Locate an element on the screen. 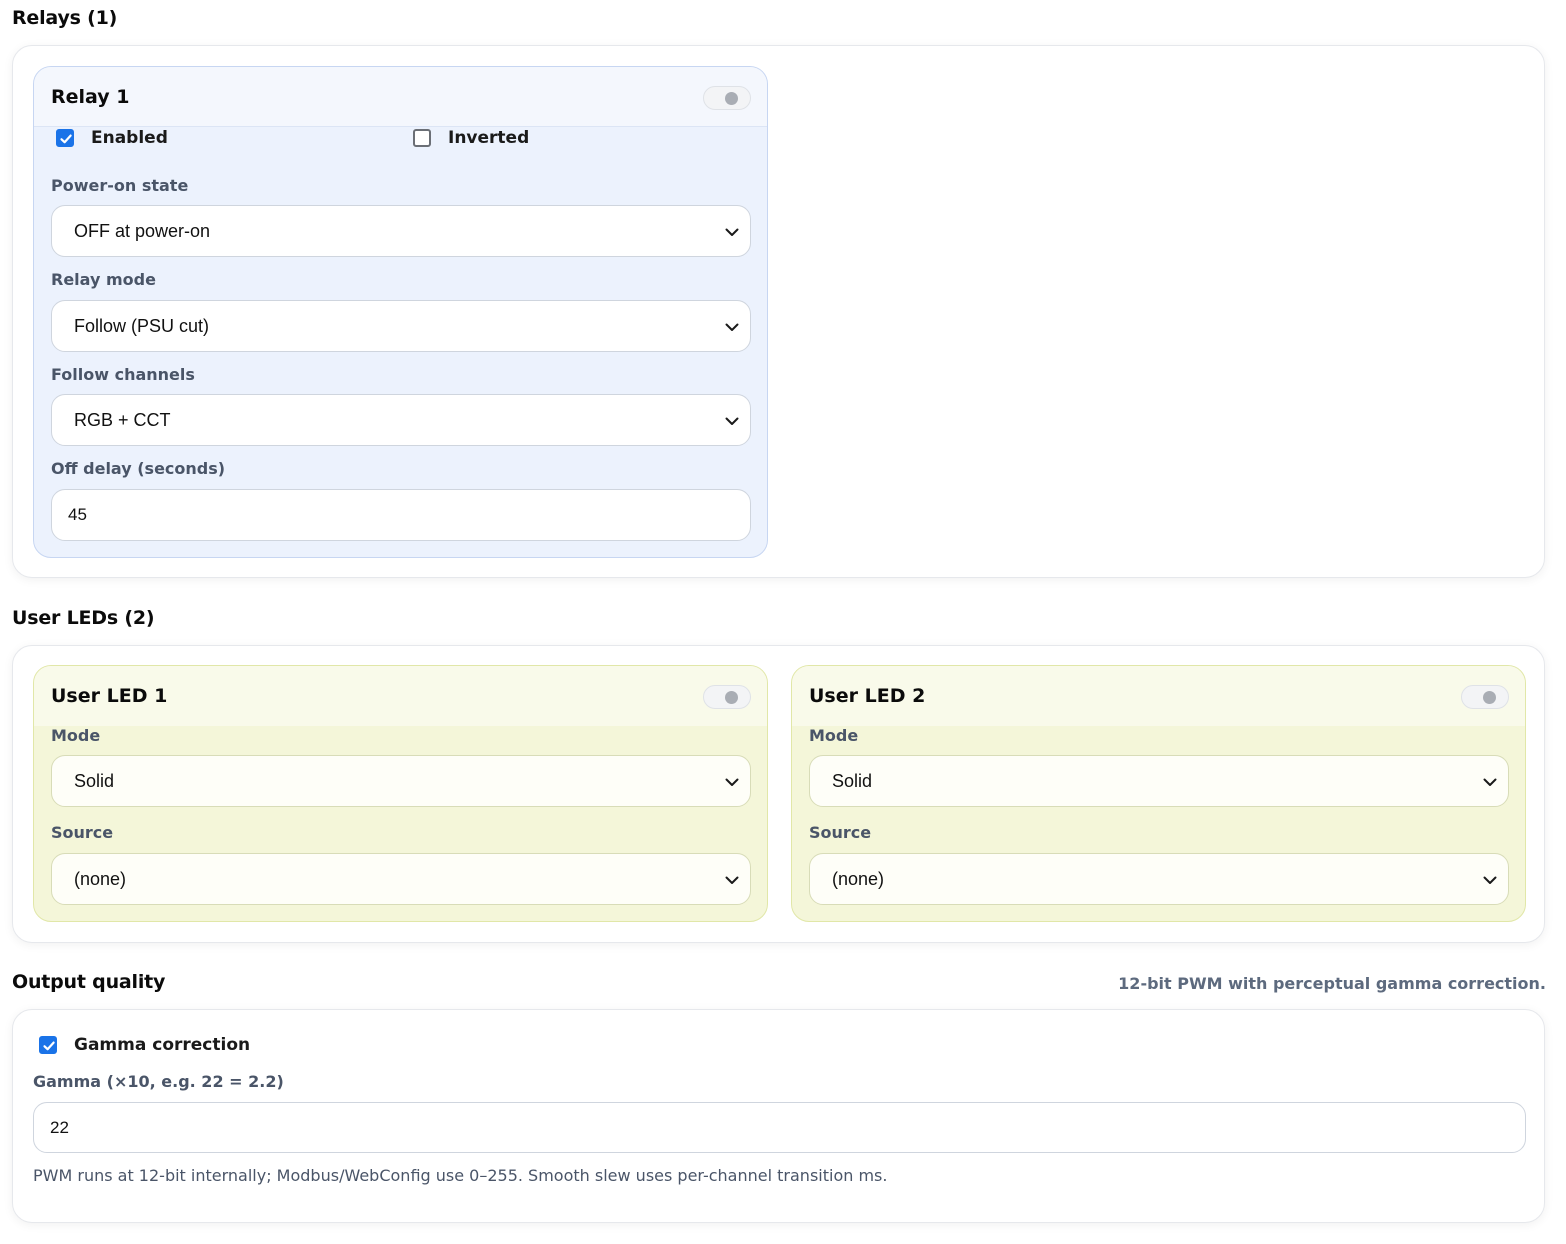 This screenshot has width=1566, height=1244. gamma-input: 22 is located at coordinates (779, 1127).